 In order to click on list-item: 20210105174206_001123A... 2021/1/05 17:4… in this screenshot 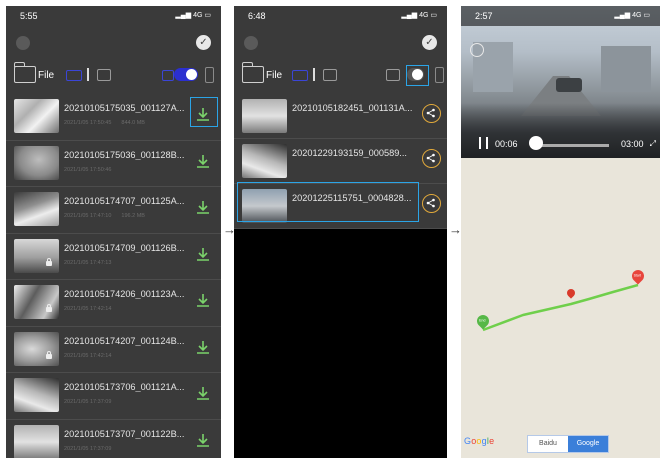, I will do `click(113, 303)`.